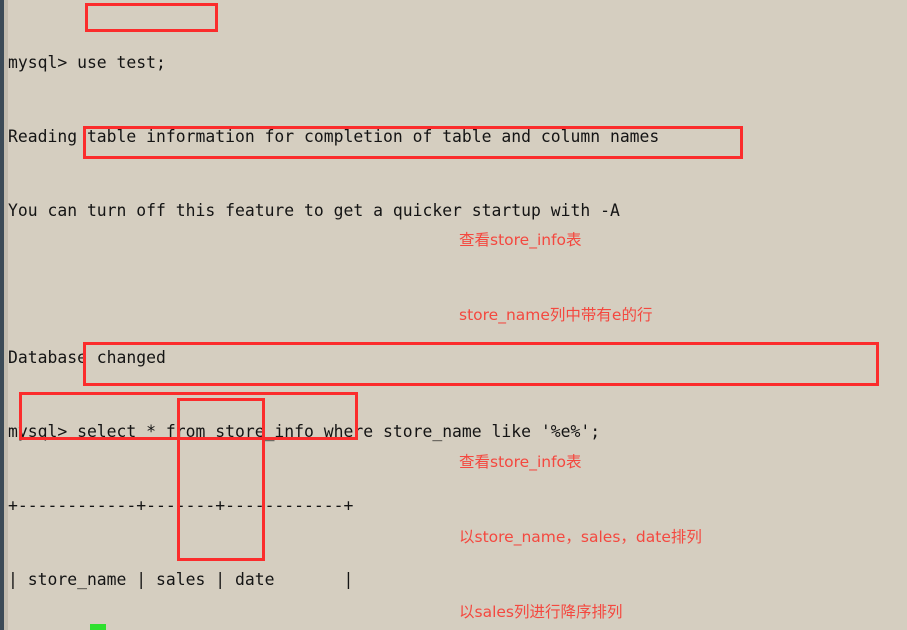 The height and width of the screenshot is (630, 907). Describe the element at coordinates (556, 315) in the screenshot. I see `annotation-1-line-2: store_name列中带有e的行` at that location.